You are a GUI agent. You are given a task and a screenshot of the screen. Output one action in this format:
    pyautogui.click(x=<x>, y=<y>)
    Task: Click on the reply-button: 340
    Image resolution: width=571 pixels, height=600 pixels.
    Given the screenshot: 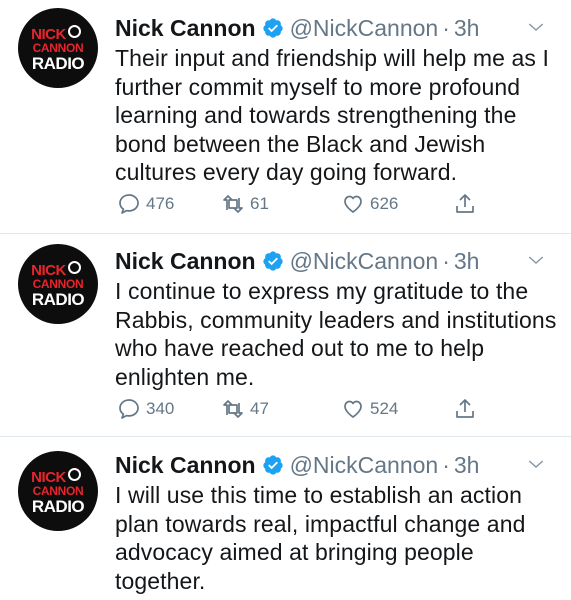 What is the action you would take?
    pyautogui.click(x=145, y=409)
    